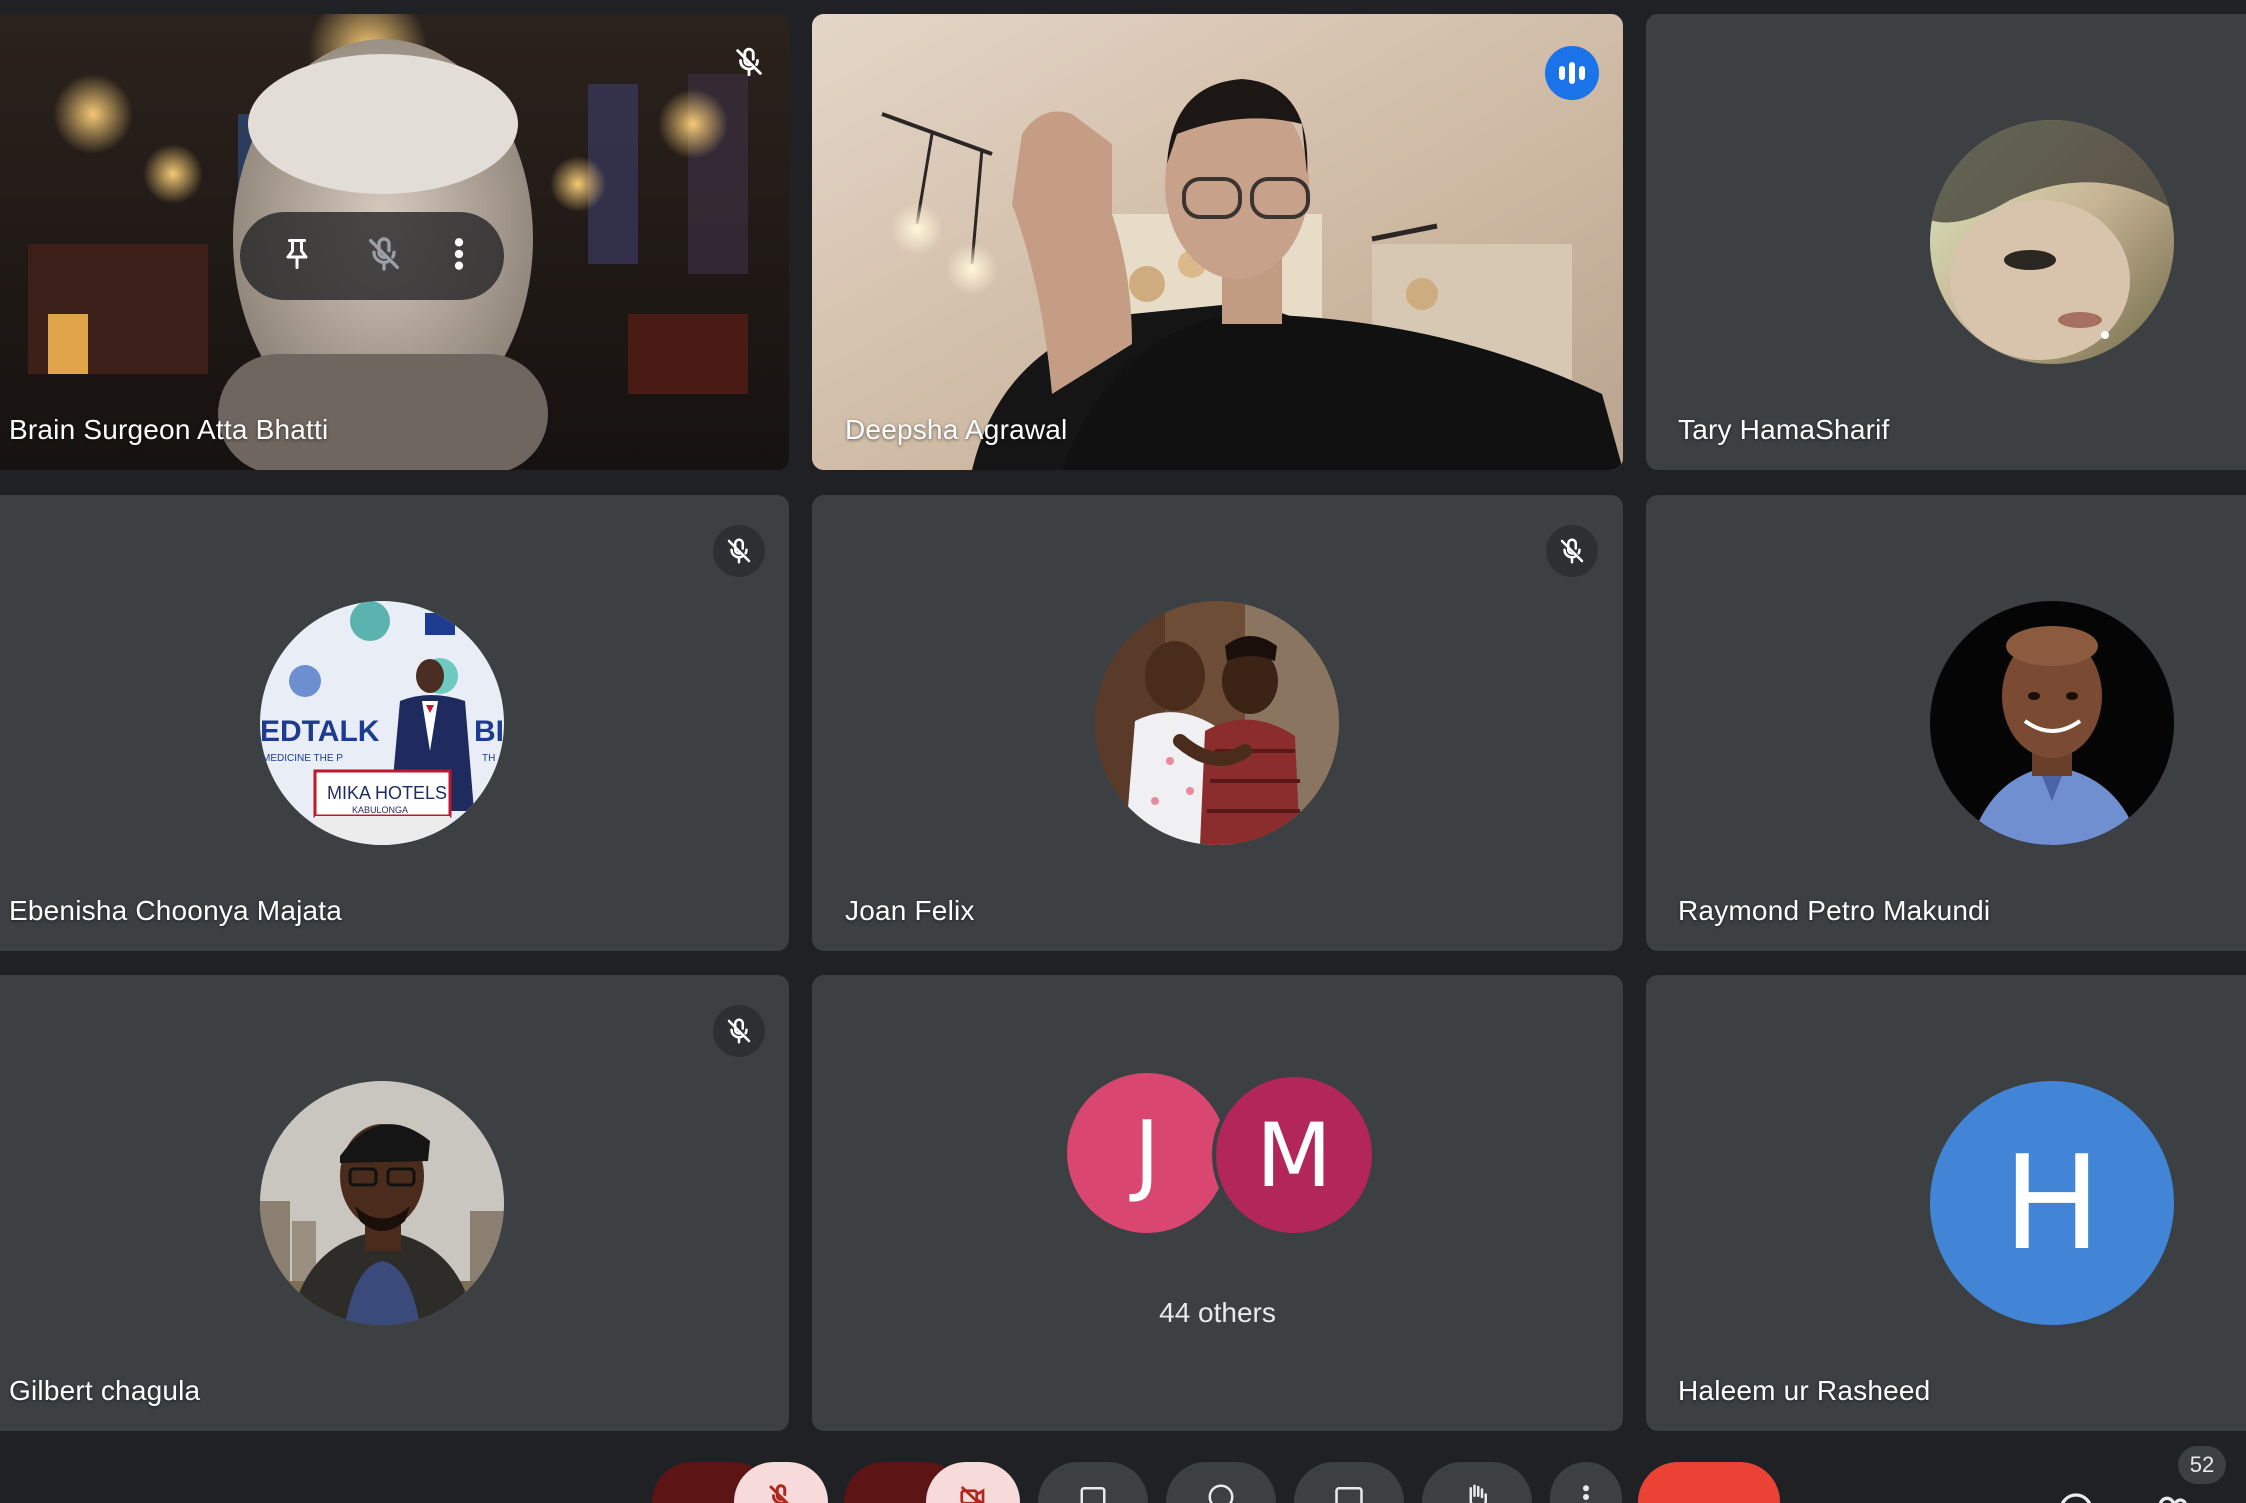 The width and height of the screenshot is (2246, 1503). What do you see at coordinates (1804, 1390) in the screenshot?
I see `participant-name: Haleem ur Rasheed` at bounding box center [1804, 1390].